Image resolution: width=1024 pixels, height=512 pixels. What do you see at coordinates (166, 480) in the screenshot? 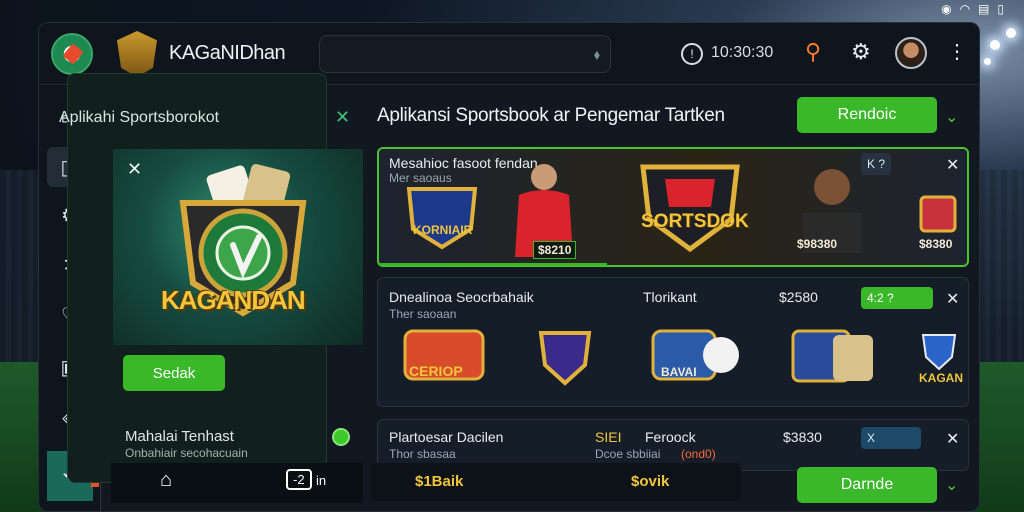
I see `home-icon: ⌂` at bounding box center [166, 480].